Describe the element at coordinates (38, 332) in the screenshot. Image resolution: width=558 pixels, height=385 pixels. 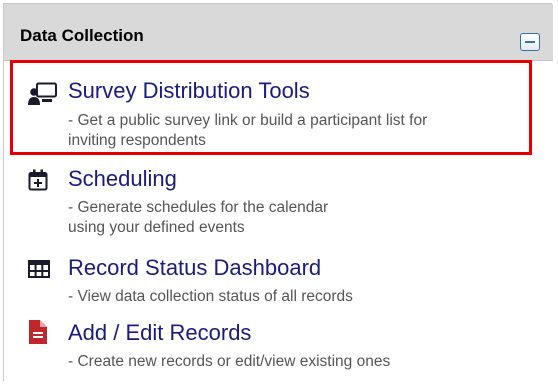
I see `document-icon` at that location.